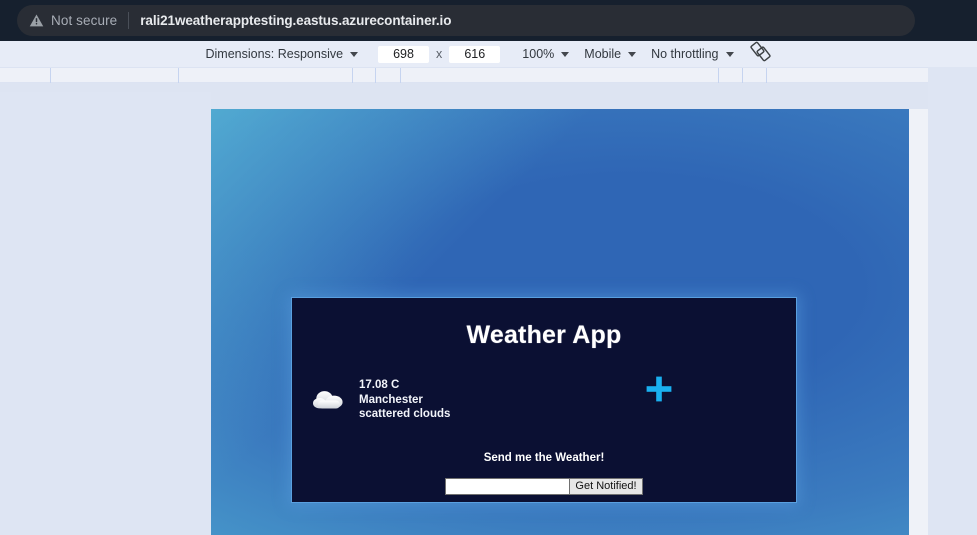  What do you see at coordinates (544, 457) in the screenshot?
I see `signup-prompt: Send me the Weather!` at bounding box center [544, 457].